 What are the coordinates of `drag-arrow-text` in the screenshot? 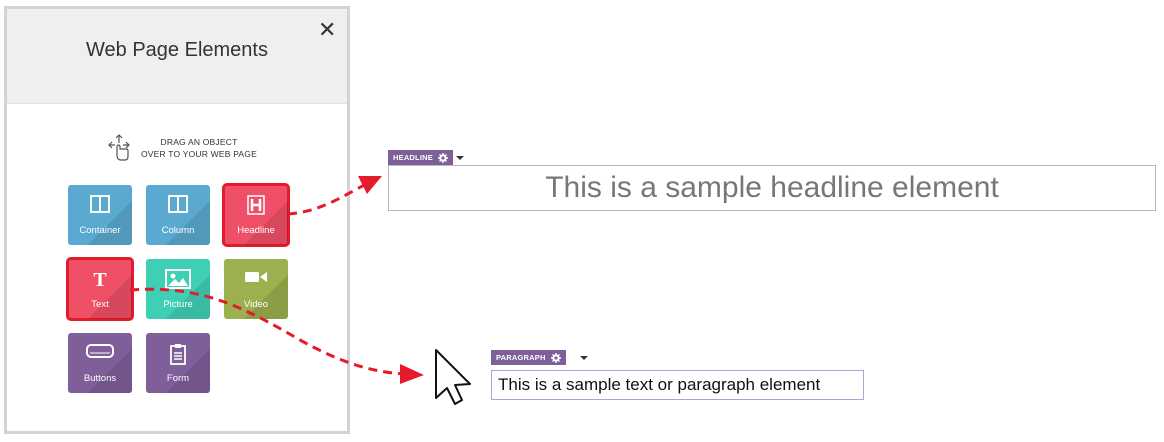 It's located at (267, 331).